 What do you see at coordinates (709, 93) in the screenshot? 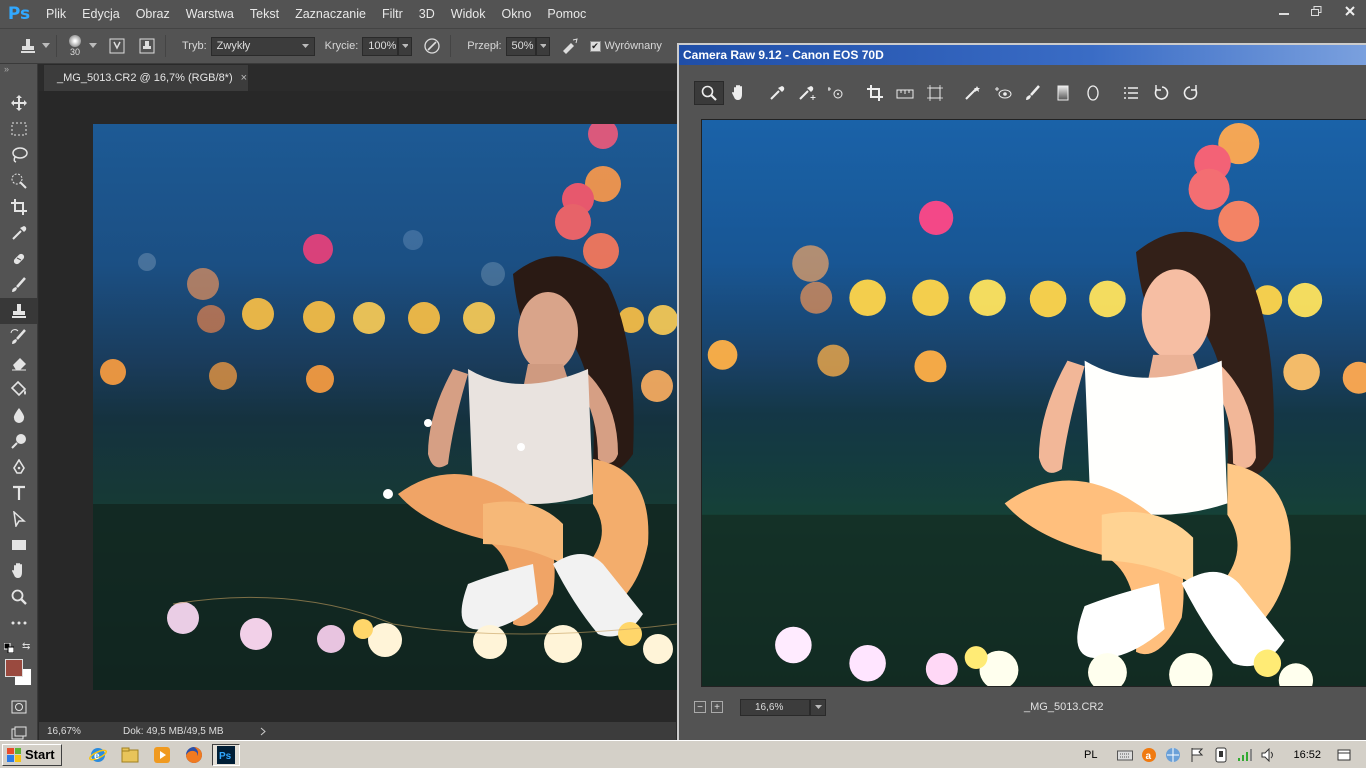
I see `acr-zoom-tool` at bounding box center [709, 93].